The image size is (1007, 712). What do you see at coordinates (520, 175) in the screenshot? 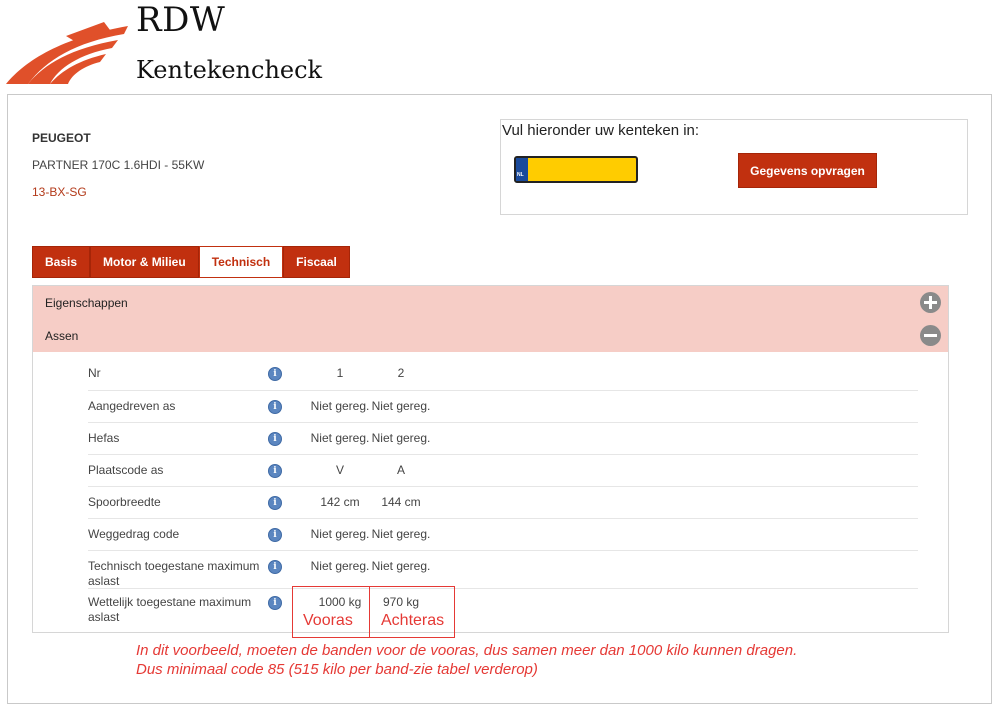
I see `plate-country-code: NL` at bounding box center [520, 175].